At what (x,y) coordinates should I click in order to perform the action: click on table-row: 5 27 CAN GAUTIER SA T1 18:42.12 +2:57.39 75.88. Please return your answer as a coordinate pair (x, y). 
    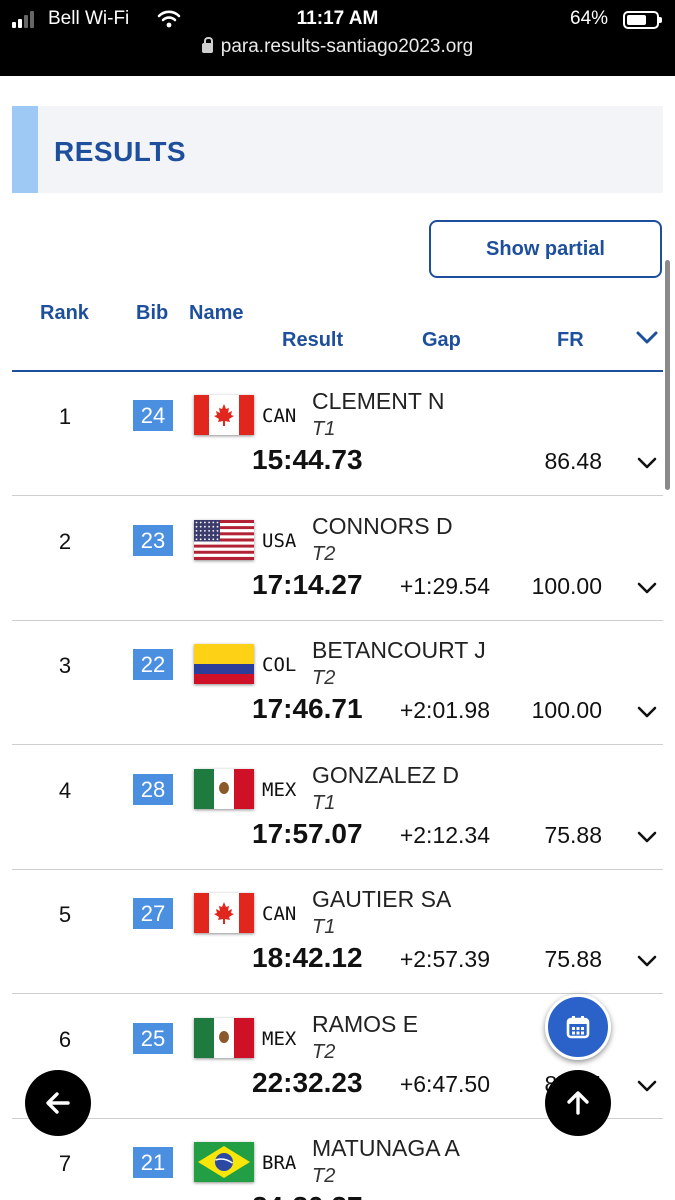
    Looking at the image, I should click on (337, 932).